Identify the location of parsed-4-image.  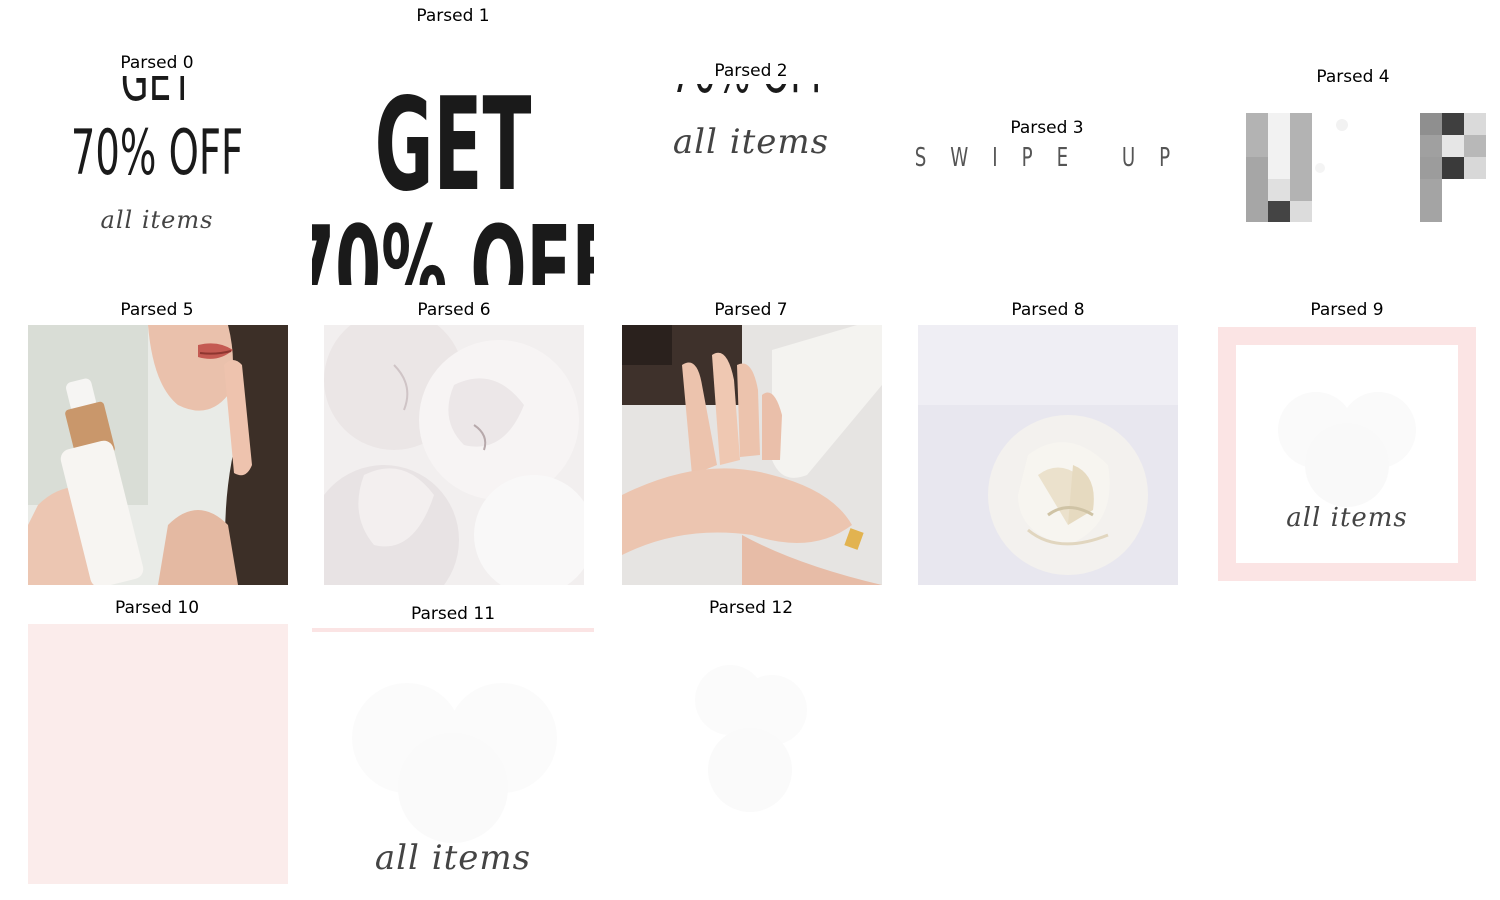
(1353, 165).